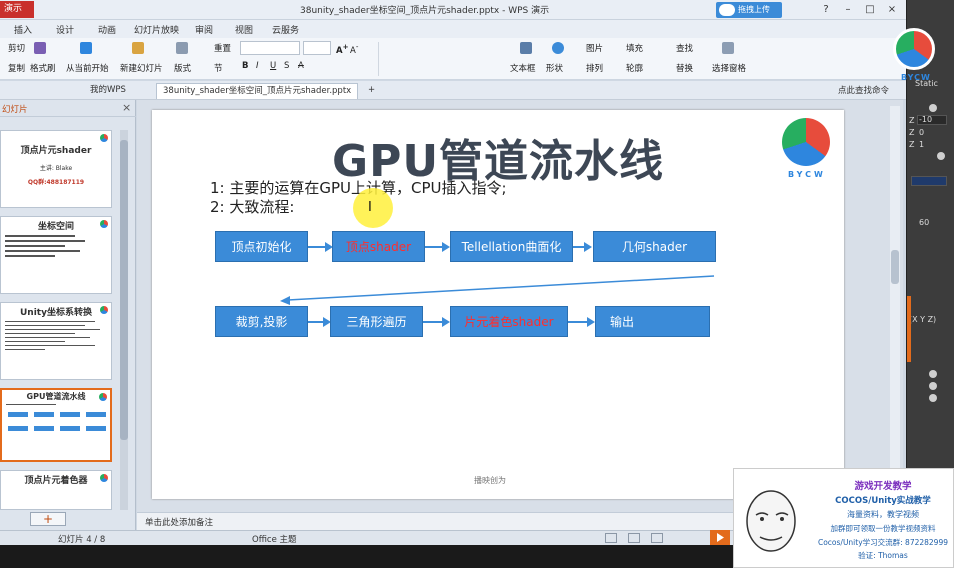  I want to click on grow-font-icon: A+, so click(342, 49).